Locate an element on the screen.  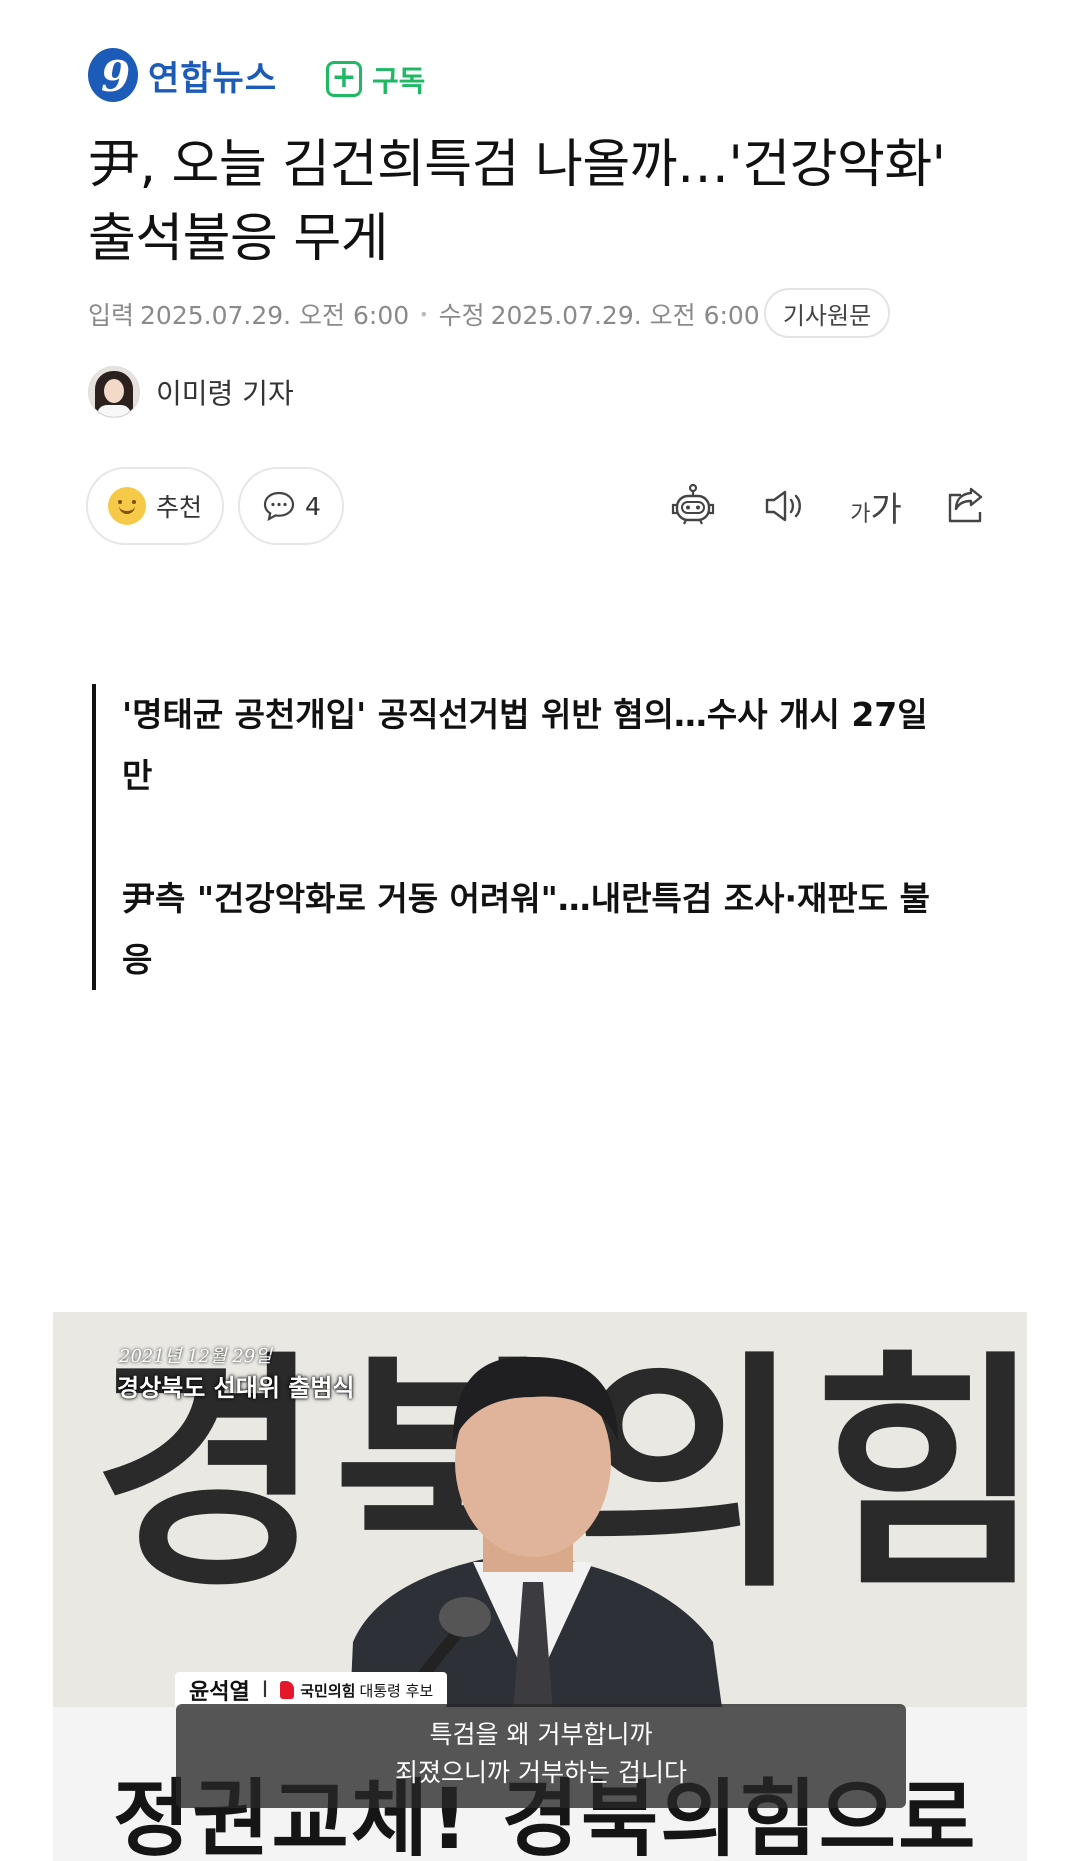
text-to-speech-button is located at coordinates (784, 506).